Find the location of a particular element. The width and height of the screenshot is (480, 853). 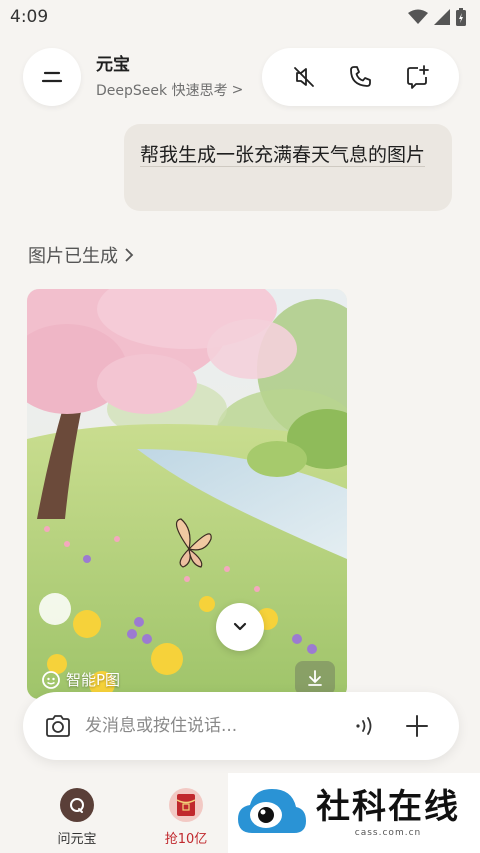

generated-label: 图片已生成 is located at coordinates (81, 255).